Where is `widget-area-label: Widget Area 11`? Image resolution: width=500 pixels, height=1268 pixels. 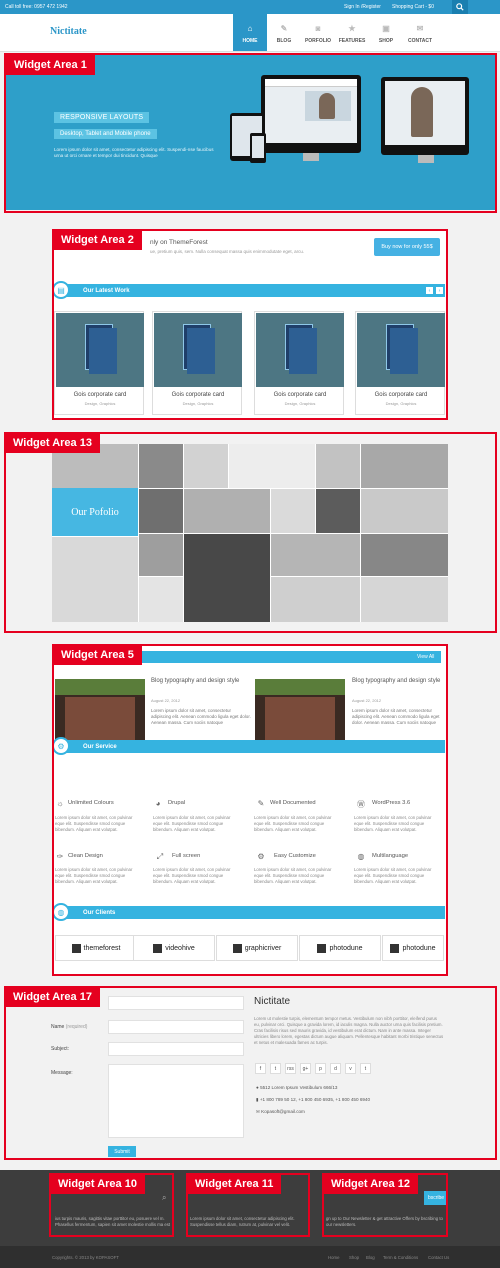 widget-area-label: Widget Area 11 is located at coordinates (234, 1184).